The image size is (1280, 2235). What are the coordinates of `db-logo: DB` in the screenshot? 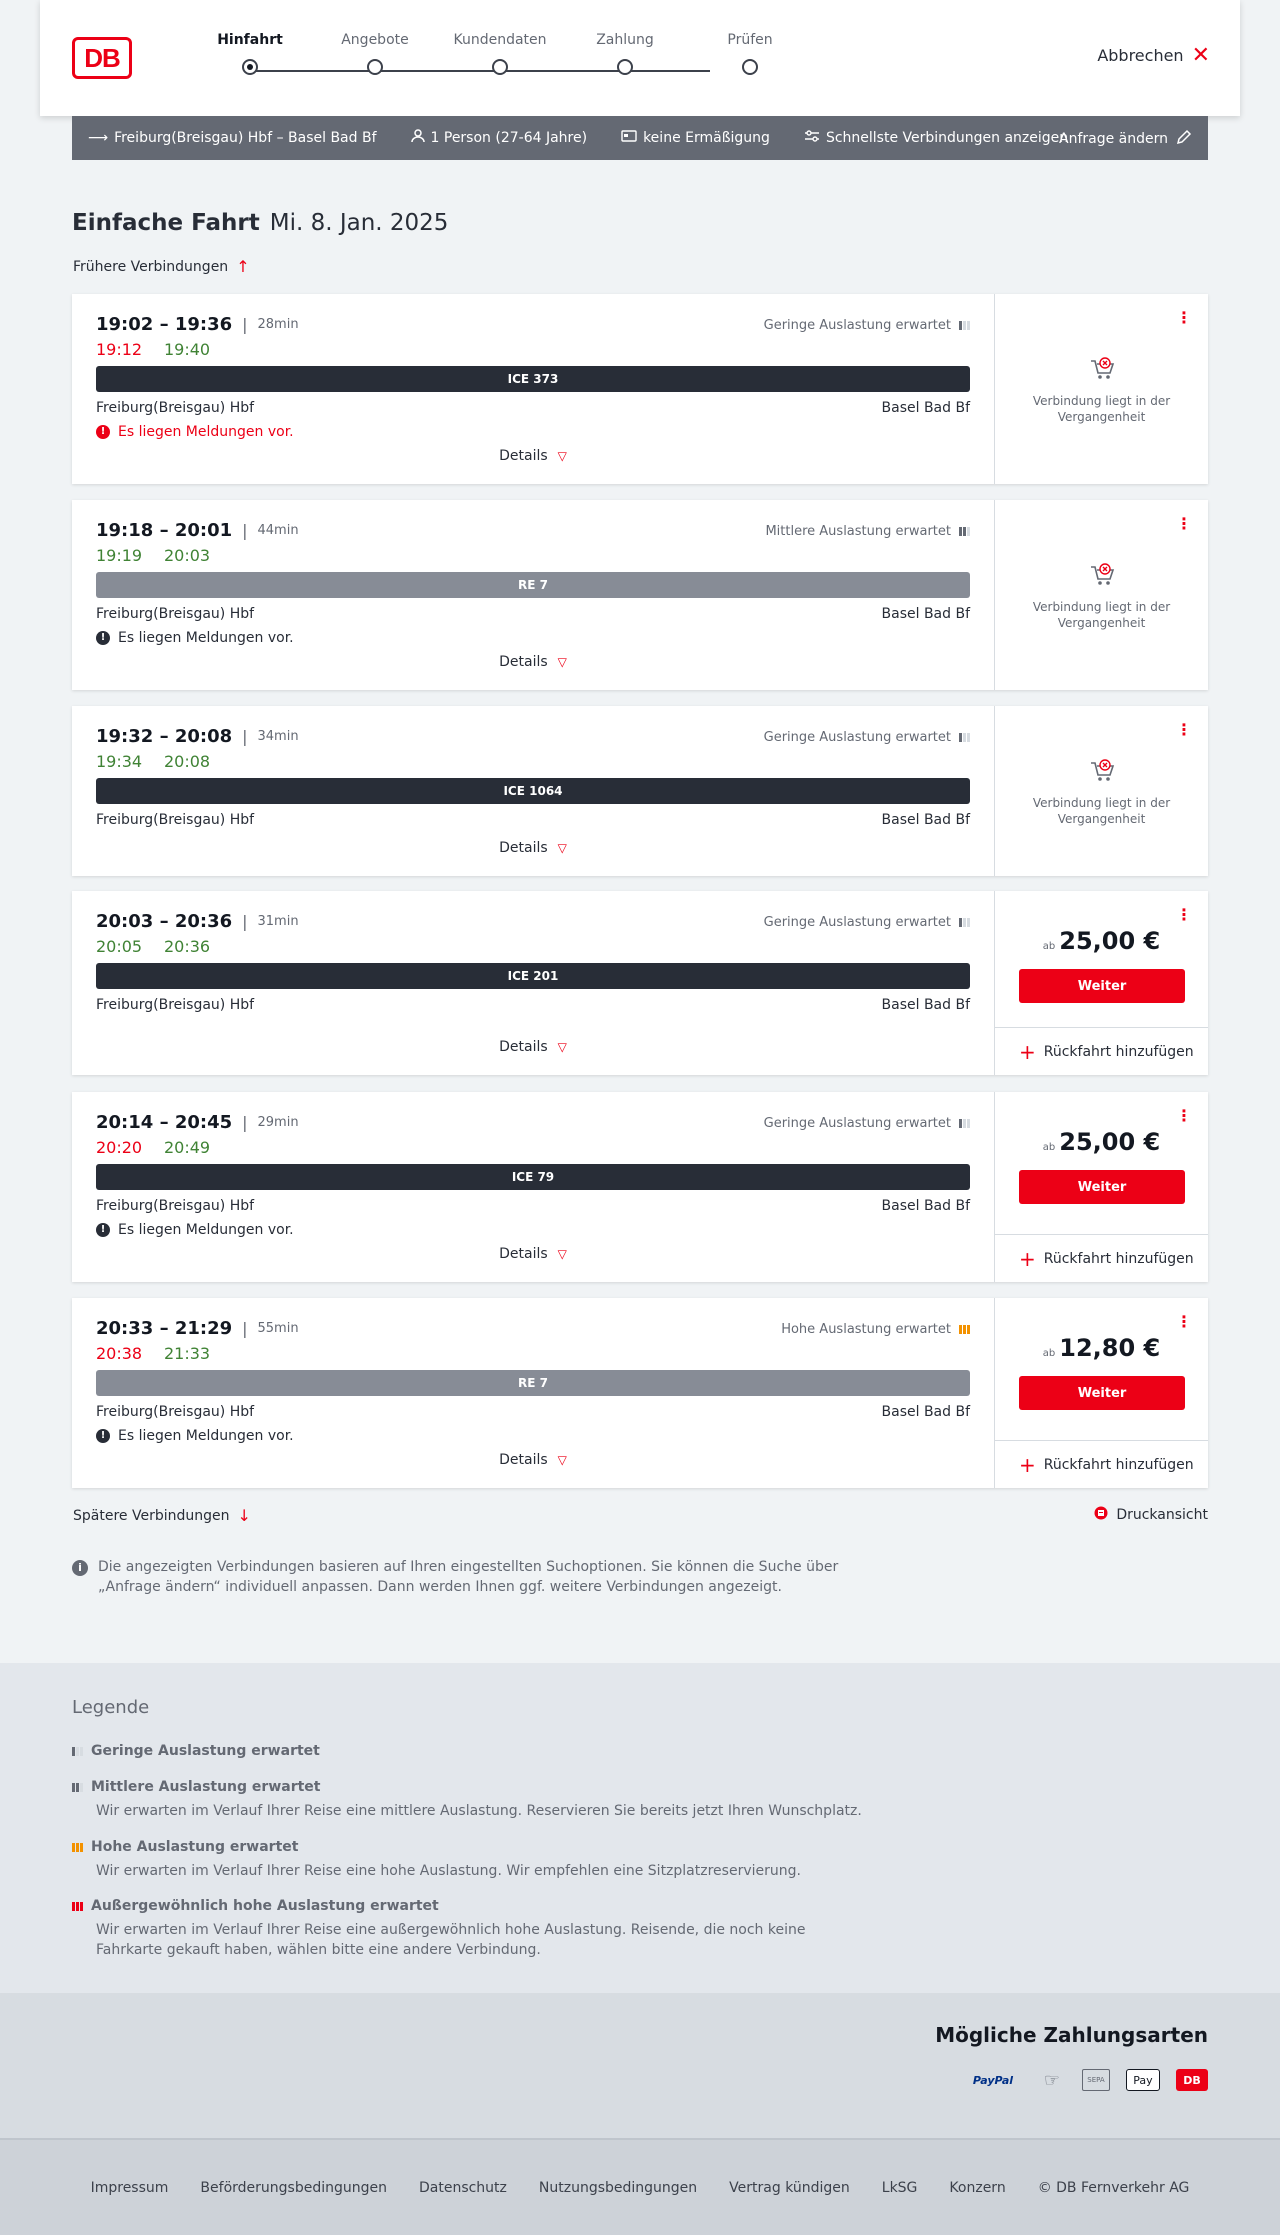 It's located at (102, 58).